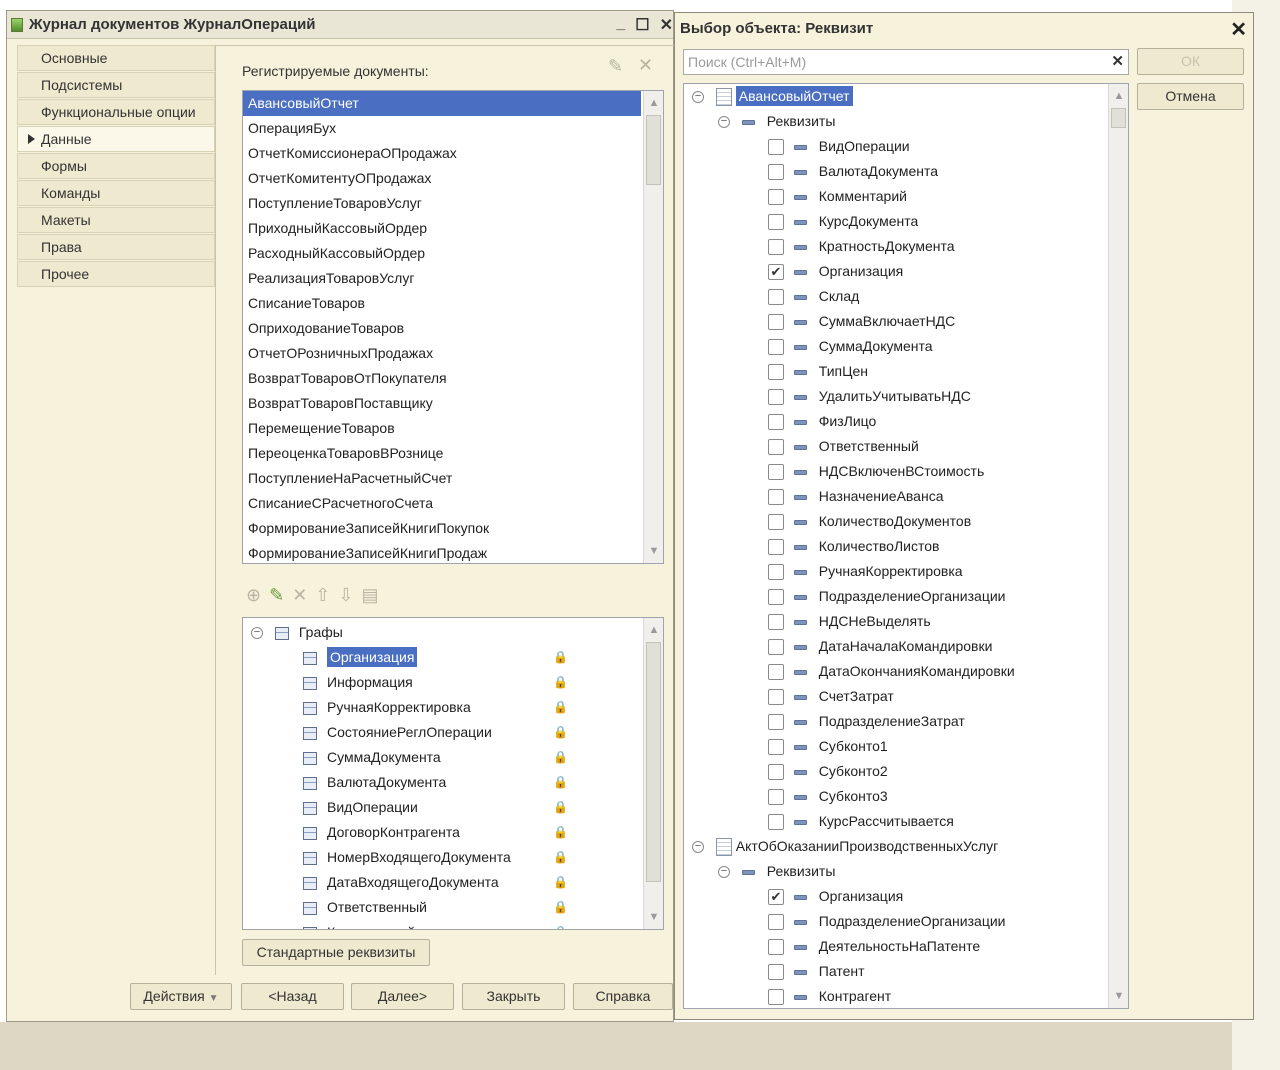 This screenshot has width=1280, height=1070. What do you see at coordinates (442, 478) in the screenshot?
I see `list-item: ПоступлениеНаРасчетныйСчет` at bounding box center [442, 478].